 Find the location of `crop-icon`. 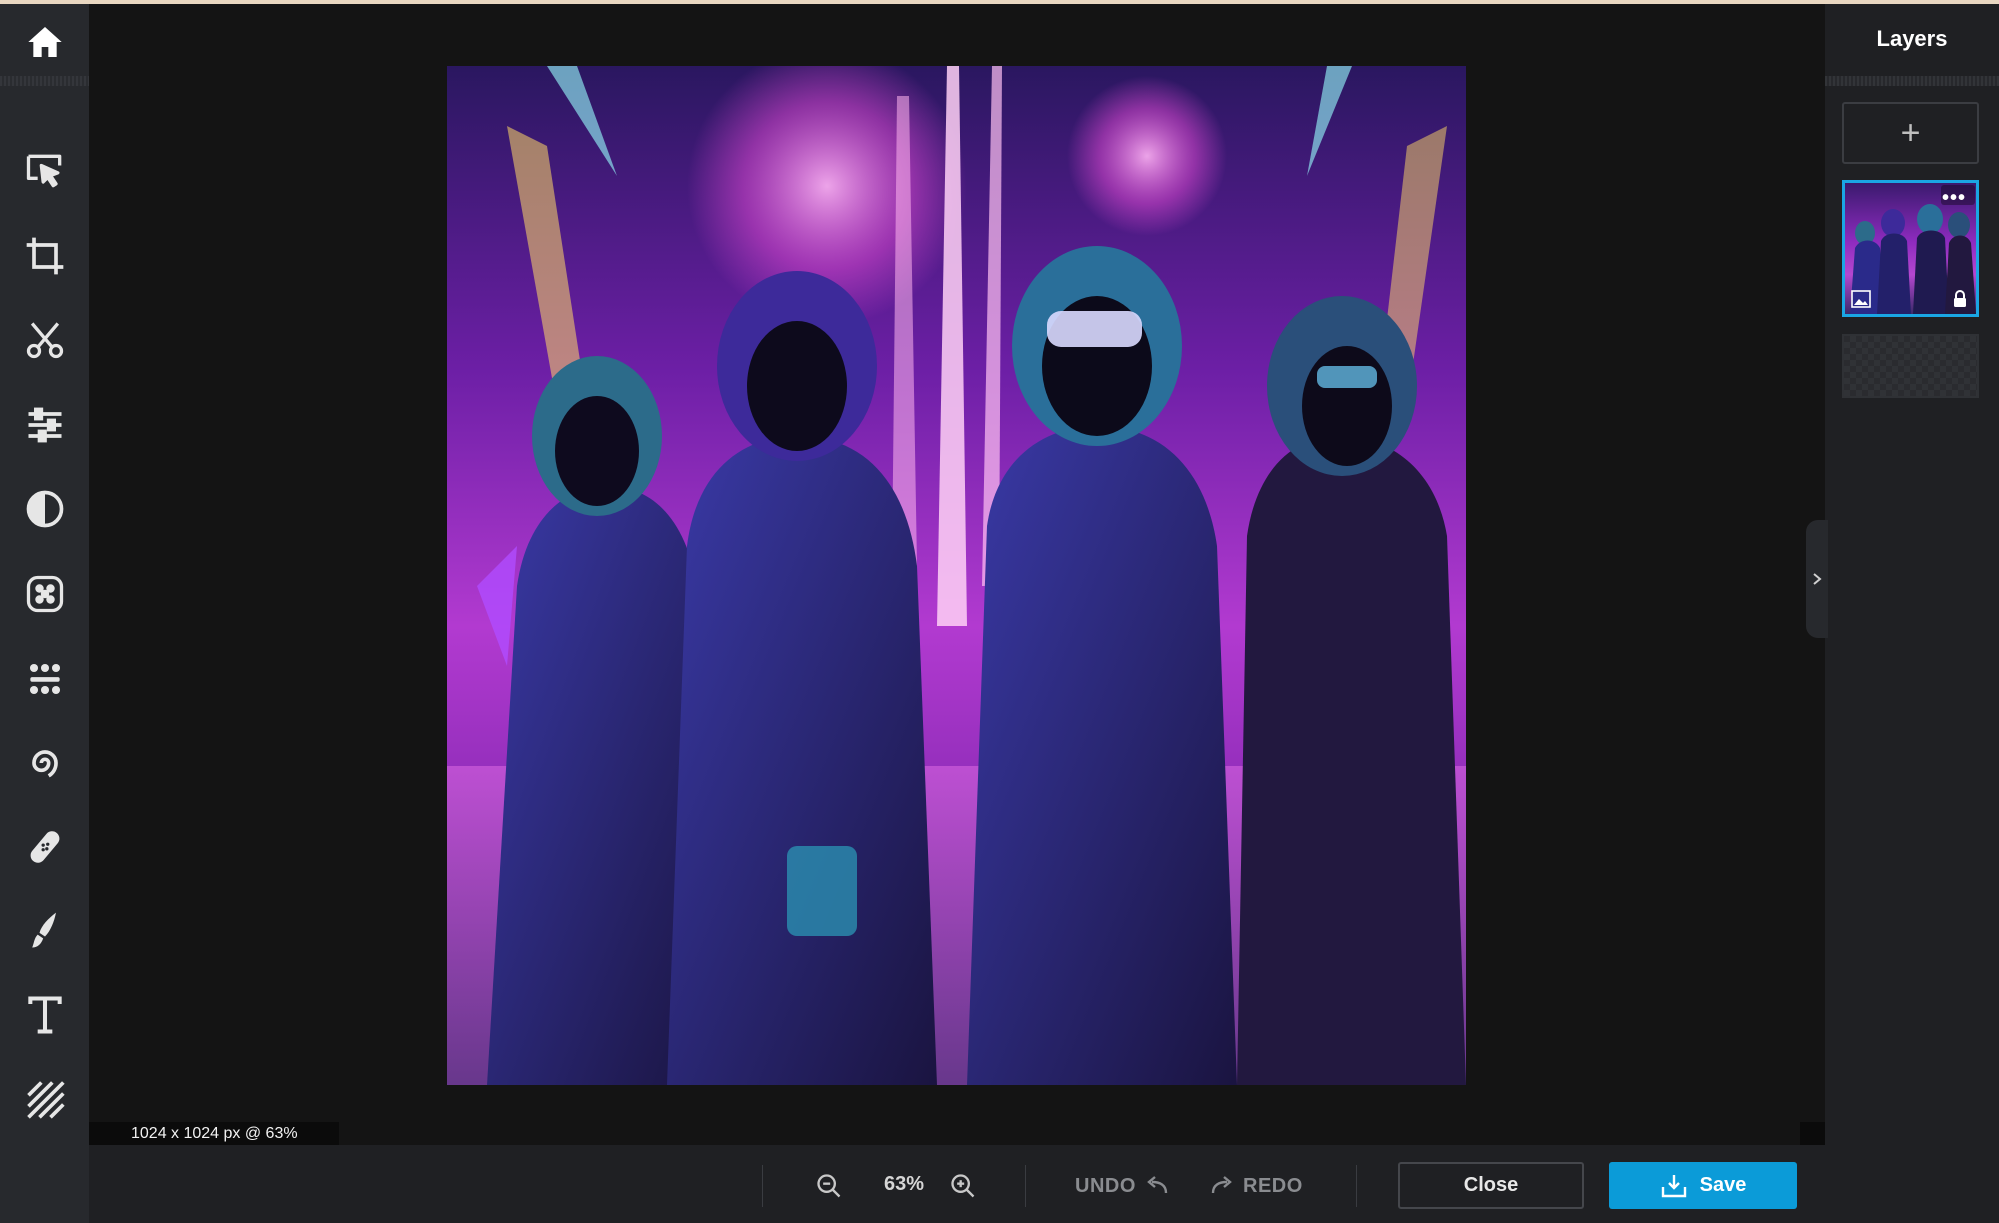

crop-icon is located at coordinates (44, 256).